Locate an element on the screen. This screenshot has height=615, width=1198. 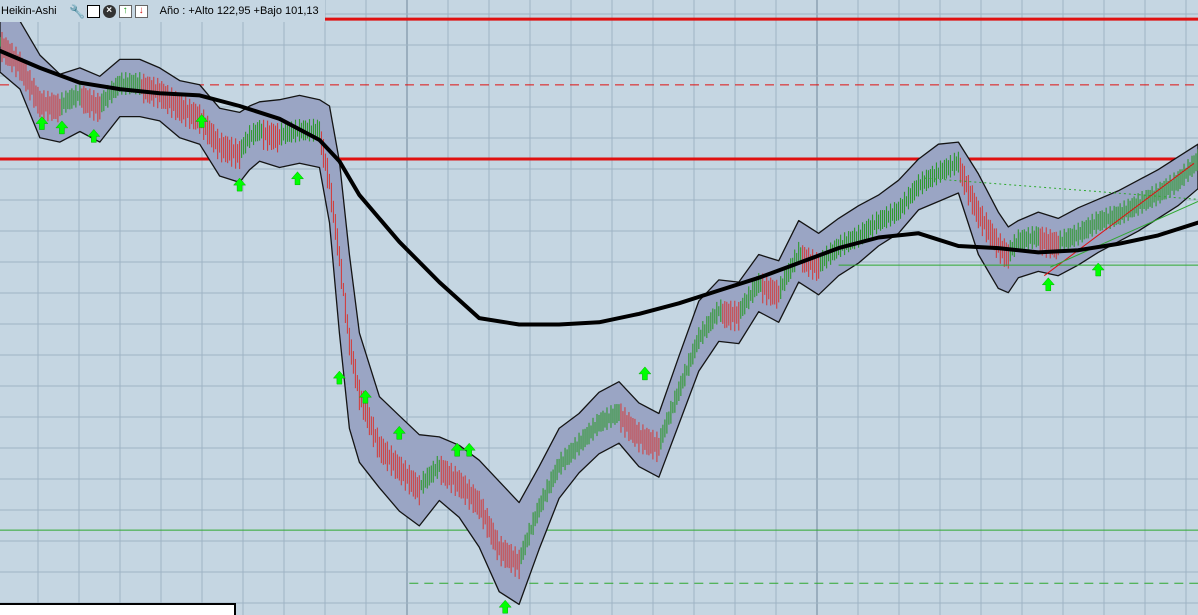
year-range-info: Año : +Alto 122,95 +Bajo 101,13 is located at coordinates (239, 11).